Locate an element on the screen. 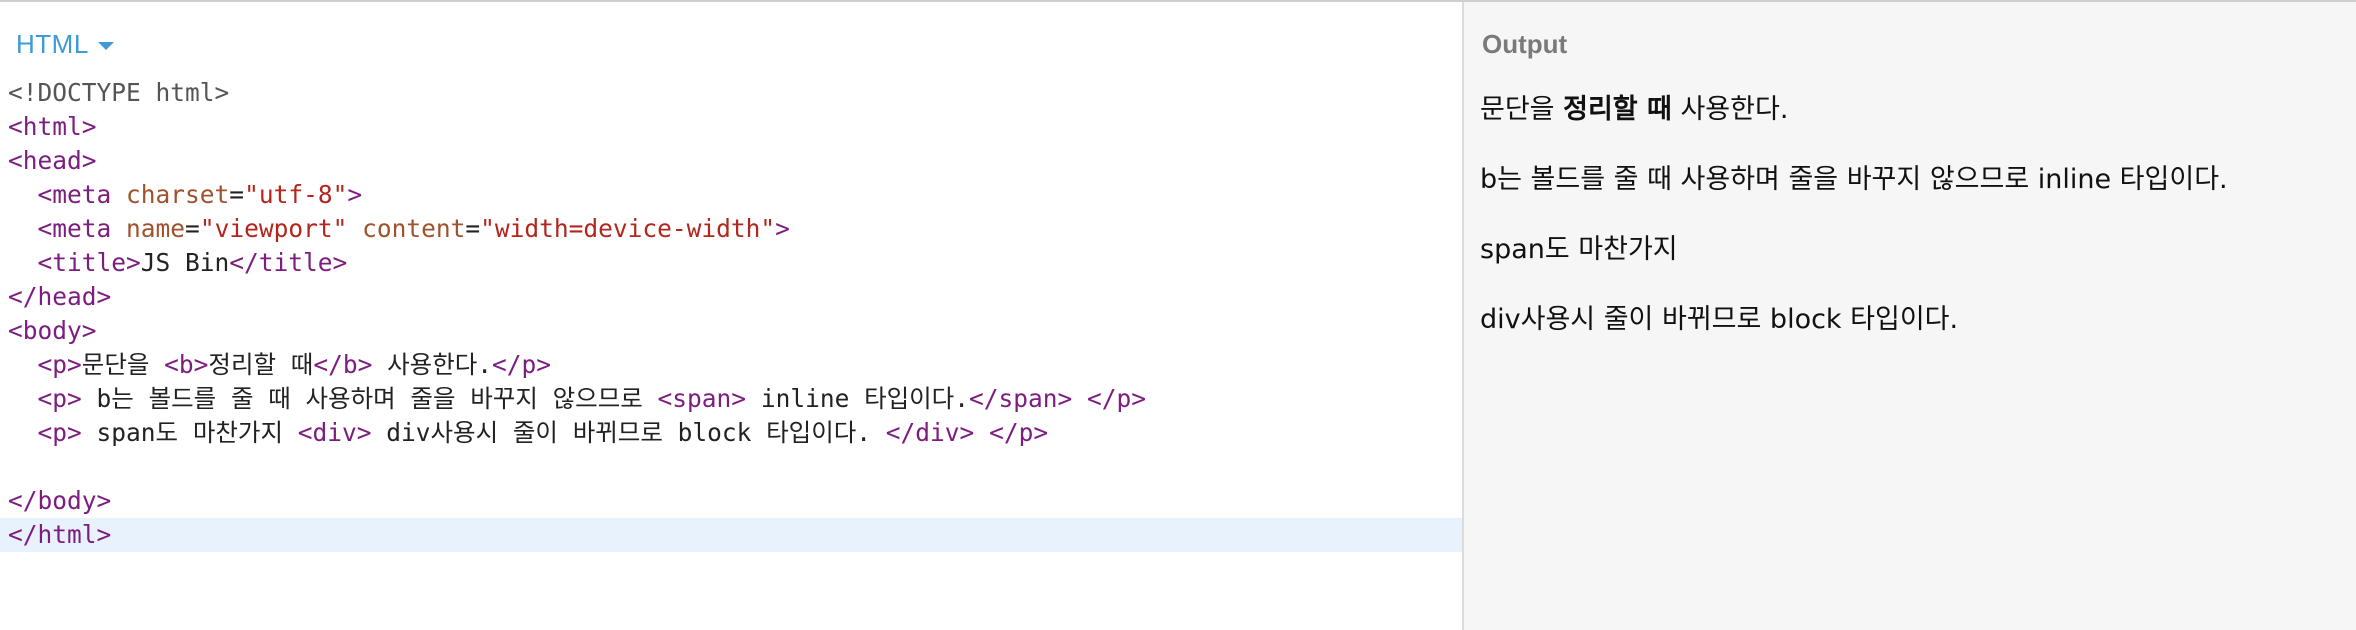 The width and height of the screenshot is (2356, 630). code-attribute-token: name is located at coordinates (156, 228).